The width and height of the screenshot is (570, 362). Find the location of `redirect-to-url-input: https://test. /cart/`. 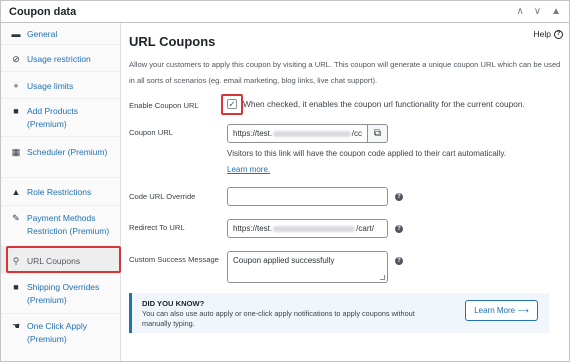

redirect-to-url-input: https://test. /cart/ is located at coordinates (307, 228).